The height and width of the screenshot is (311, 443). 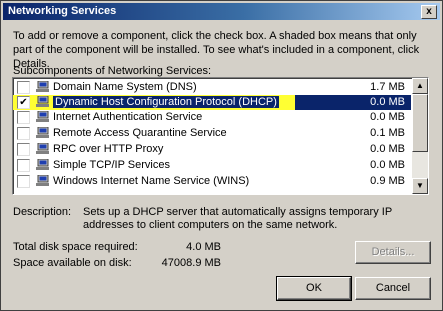 I want to click on component-checkbox: ✔, so click(x=23, y=102).